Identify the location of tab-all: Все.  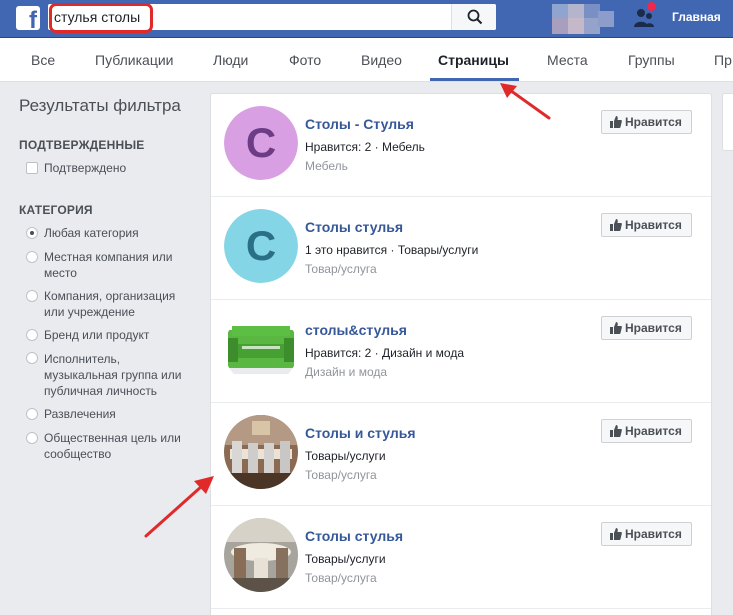
(43, 60).